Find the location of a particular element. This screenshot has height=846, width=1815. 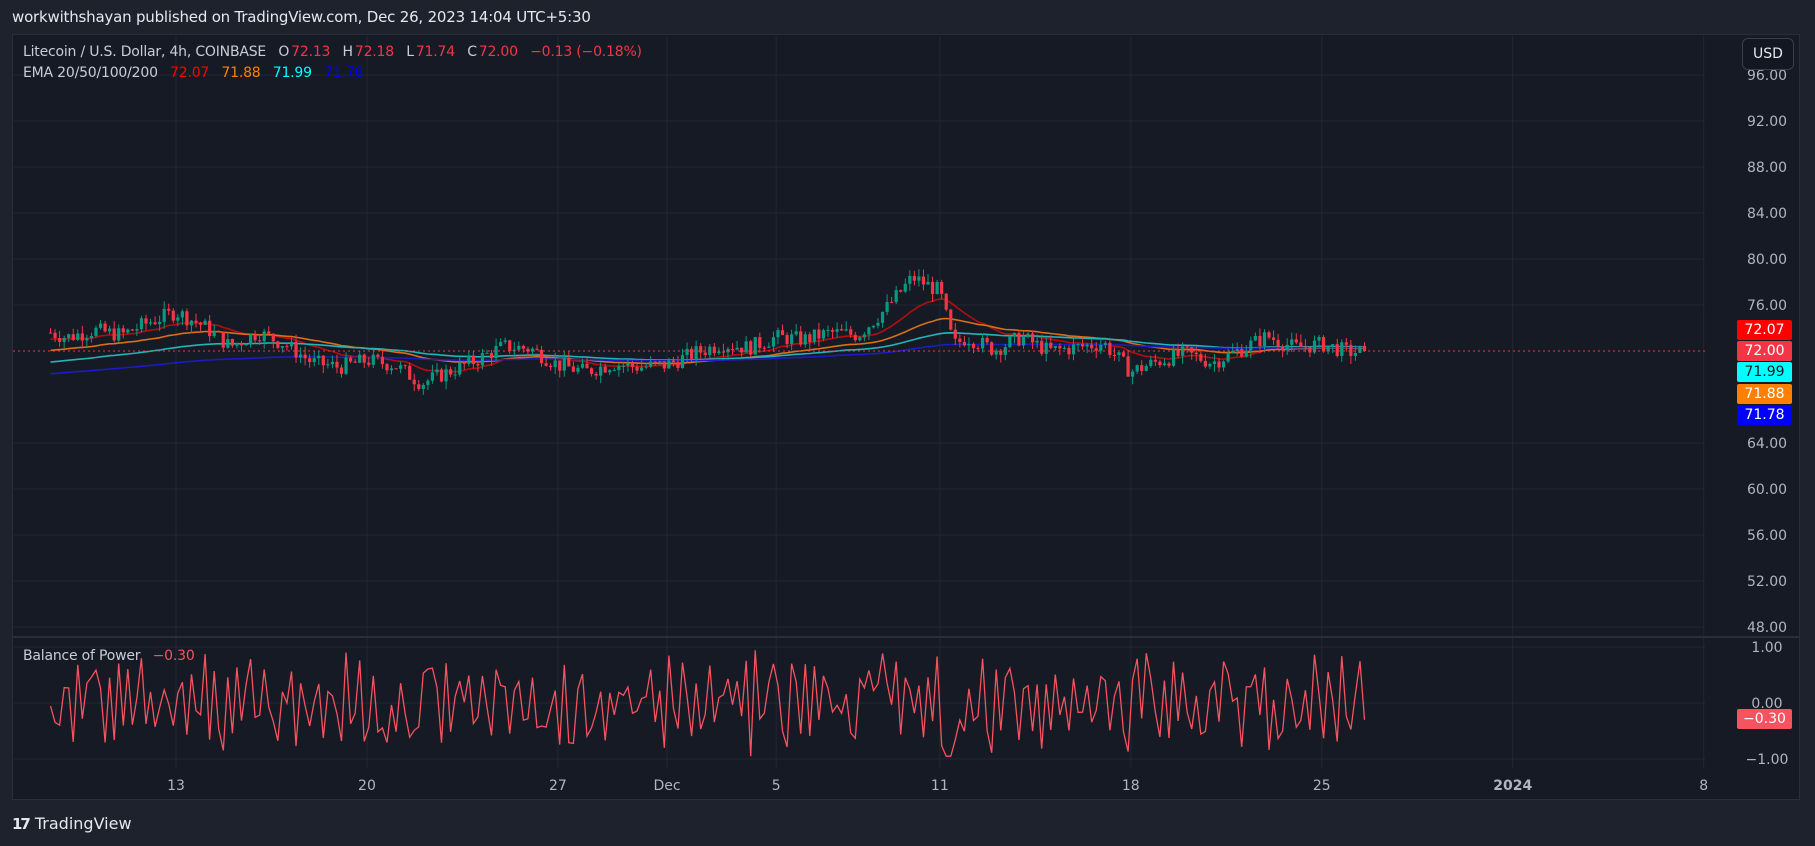

price-tick-label: 96.00 is located at coordinates (1767, 76).